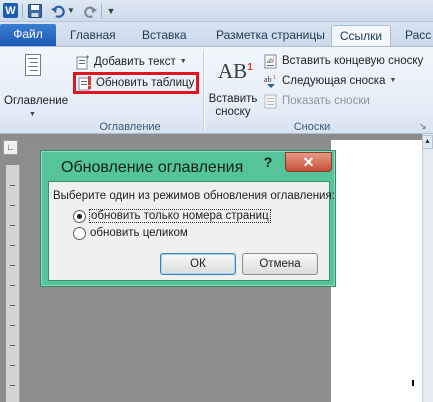 The height and width of the screenshot is (402, 433). I want to click on update-table-icon, so click(85, 83).